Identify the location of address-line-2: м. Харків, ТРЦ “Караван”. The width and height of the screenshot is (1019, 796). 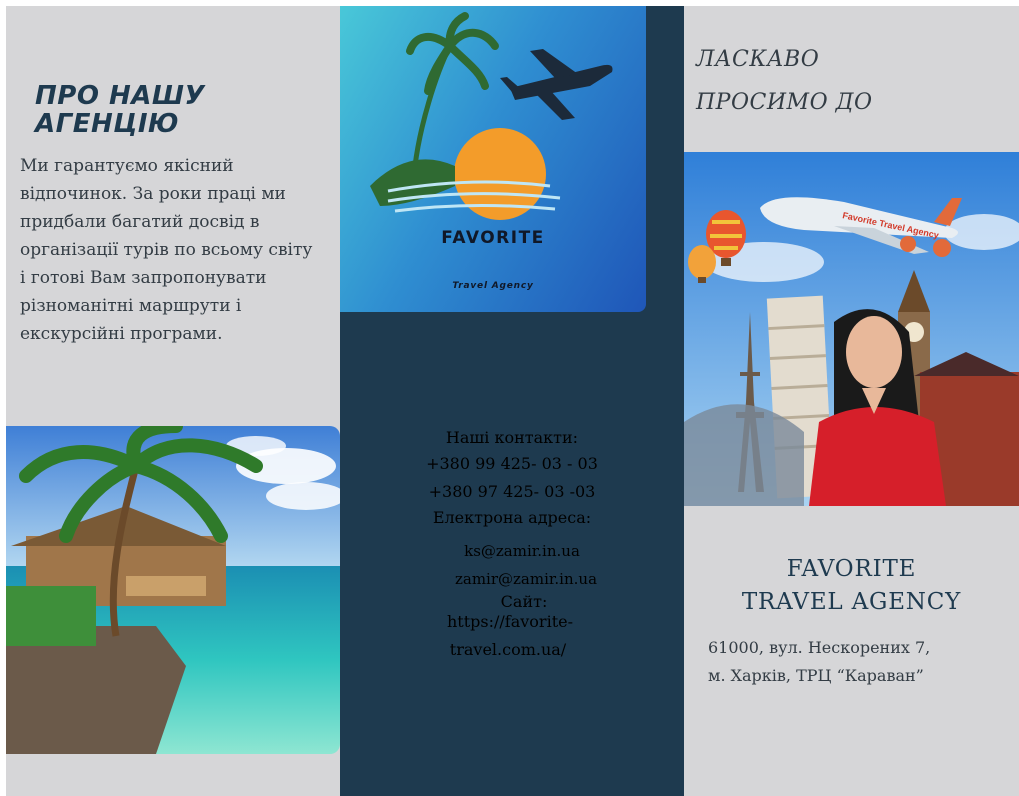
(816, 675).